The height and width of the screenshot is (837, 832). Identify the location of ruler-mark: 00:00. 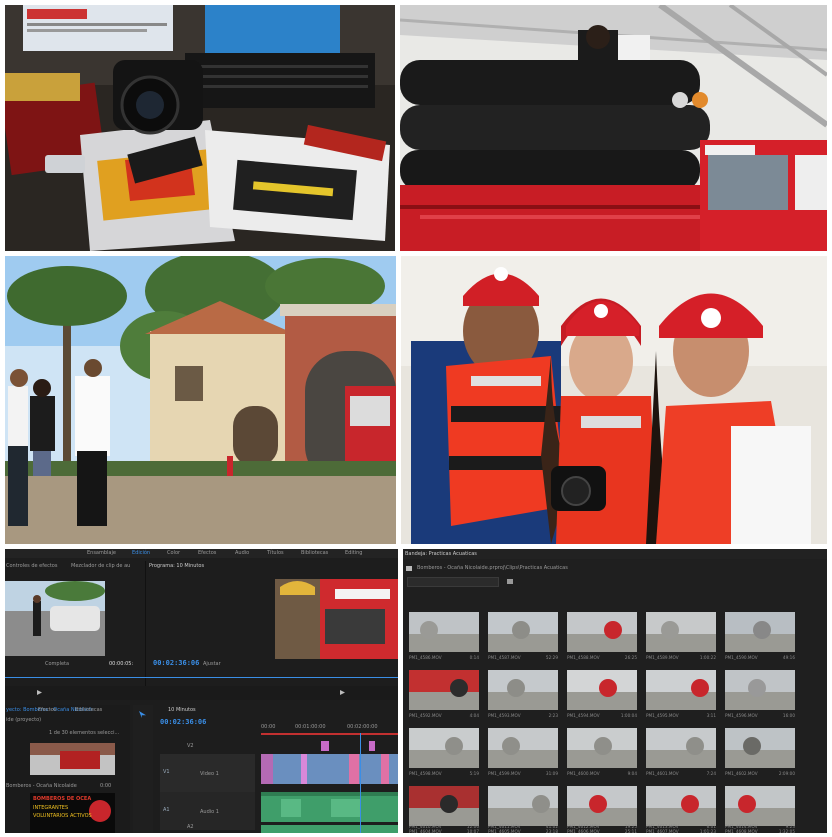
(268, 727).